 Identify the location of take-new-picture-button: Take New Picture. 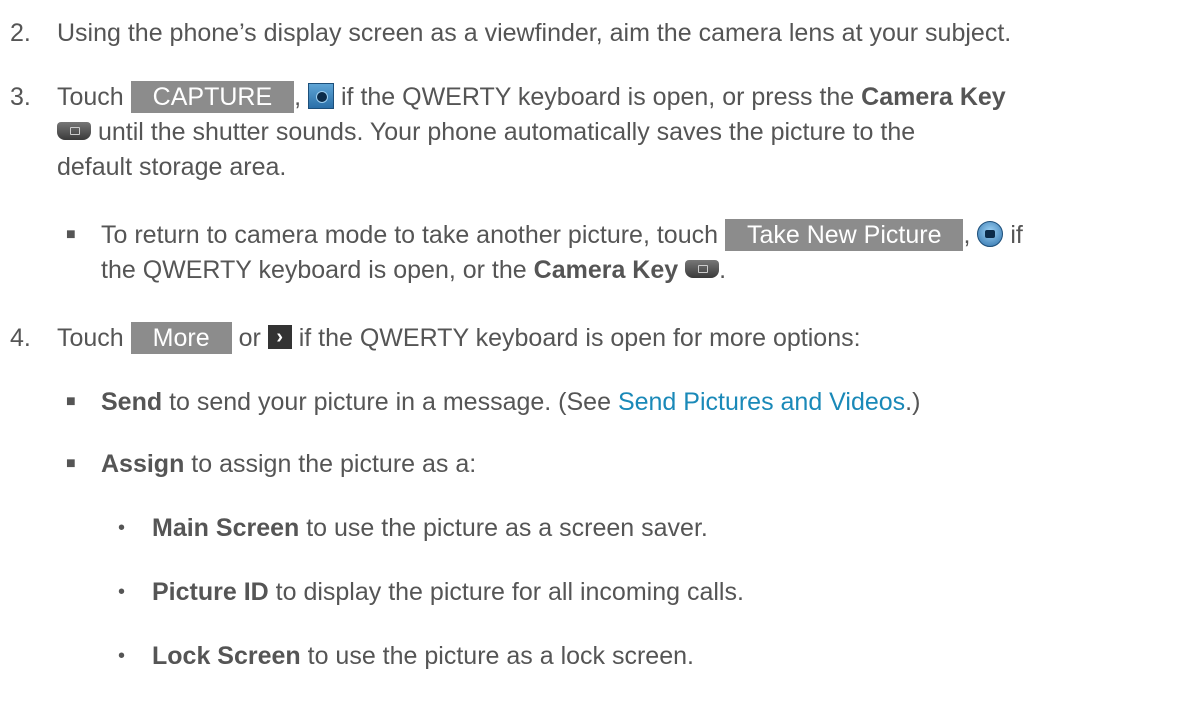
(844, 234).